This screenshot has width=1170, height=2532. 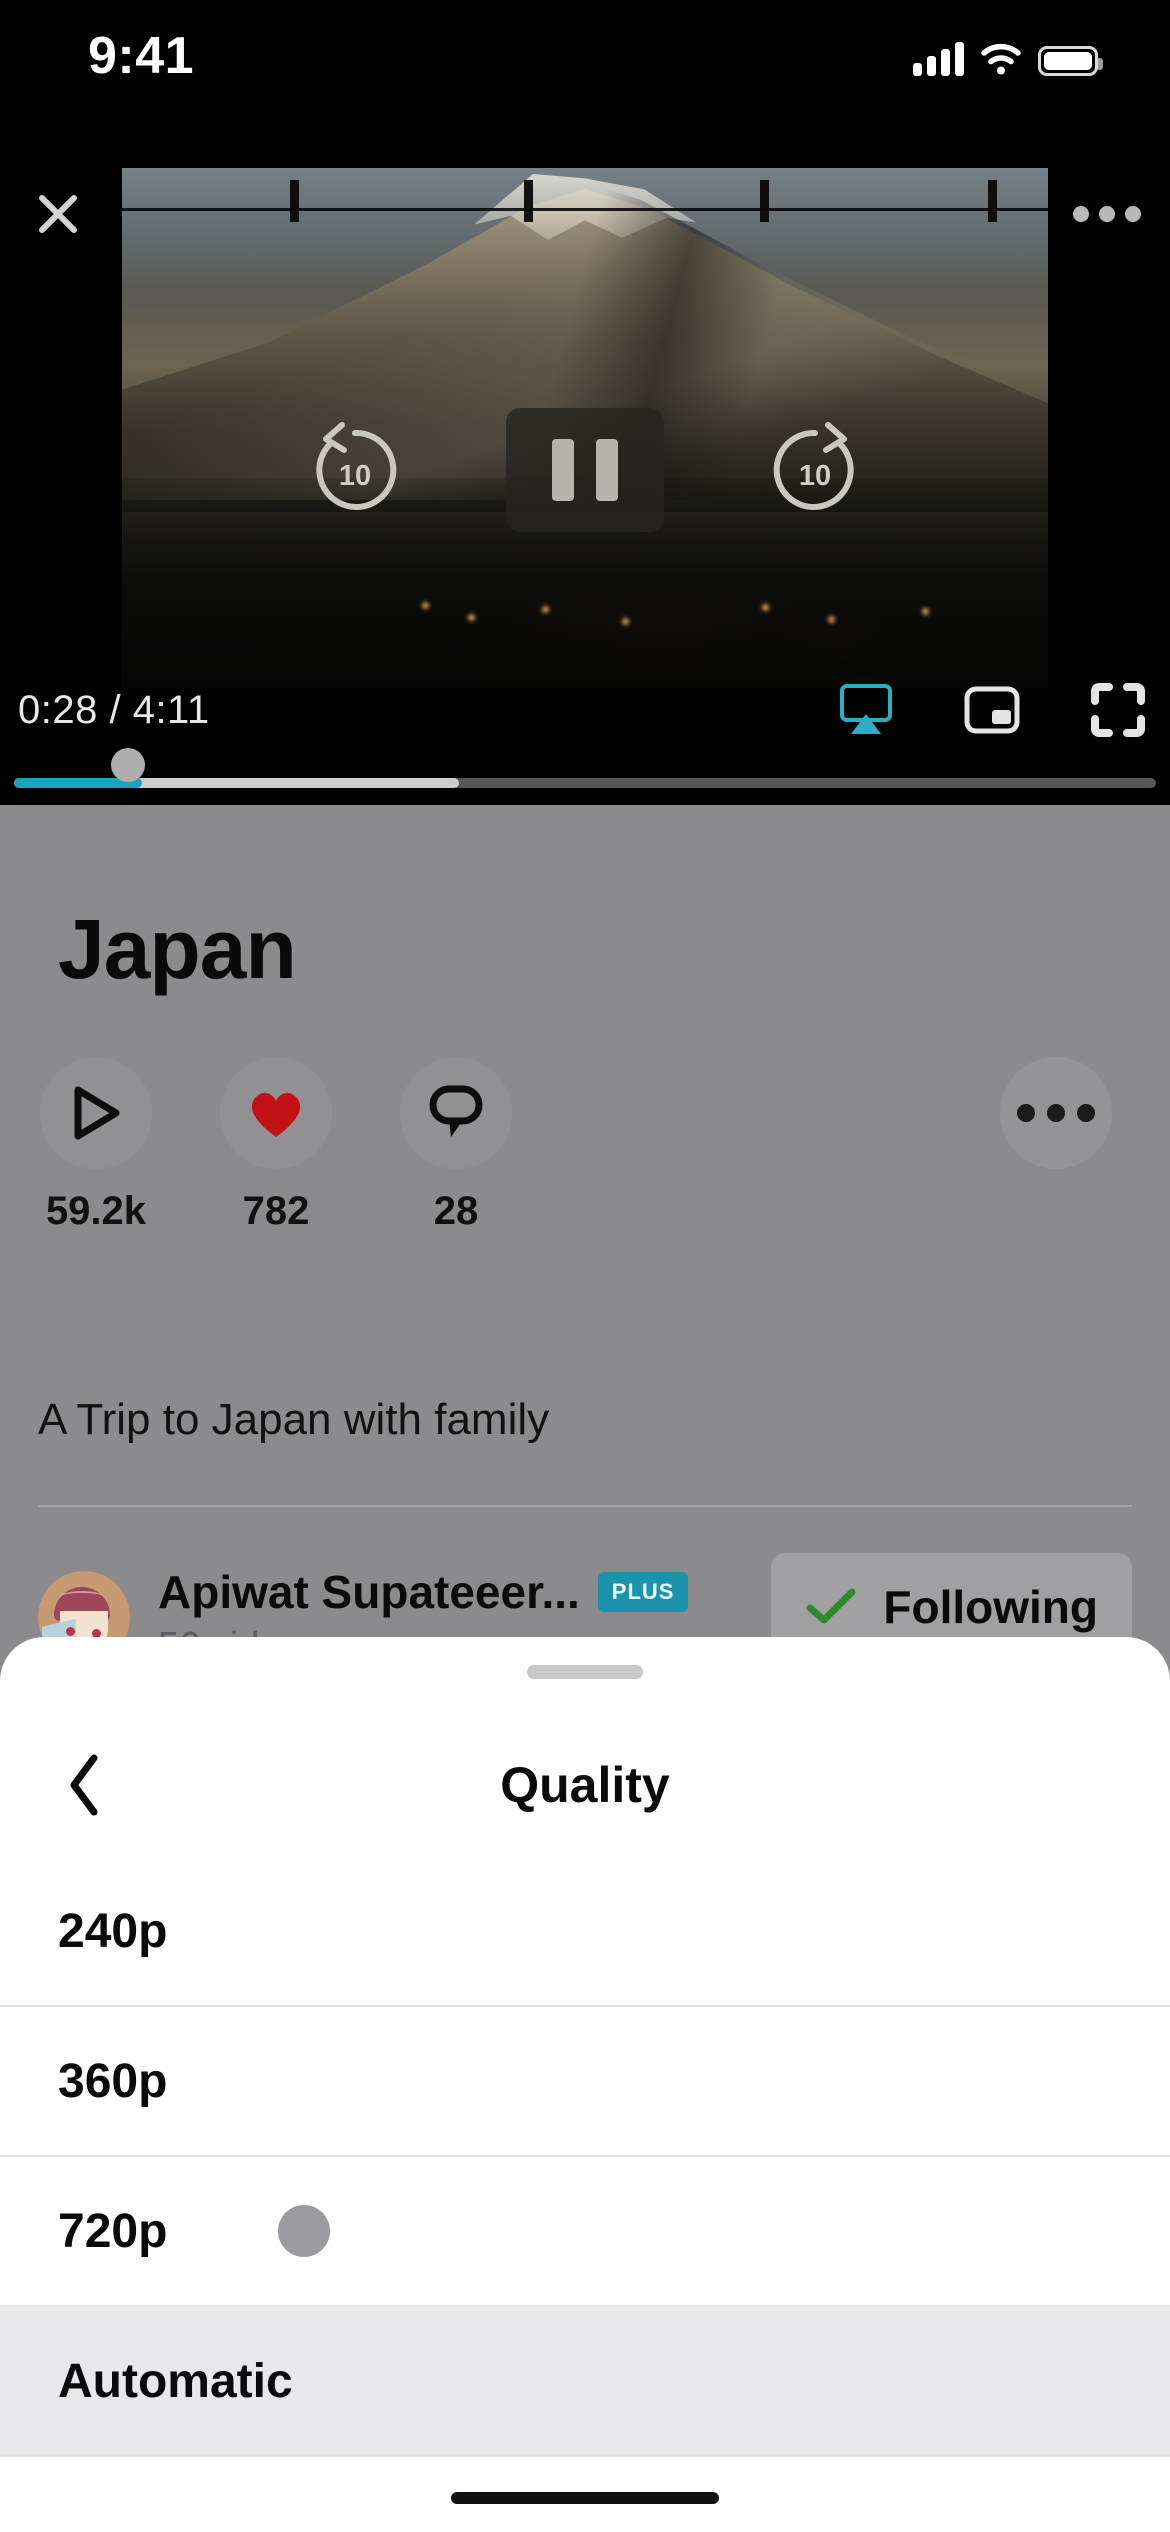 I want to click on stat-likes: 782, so click(x=276, y=1145).